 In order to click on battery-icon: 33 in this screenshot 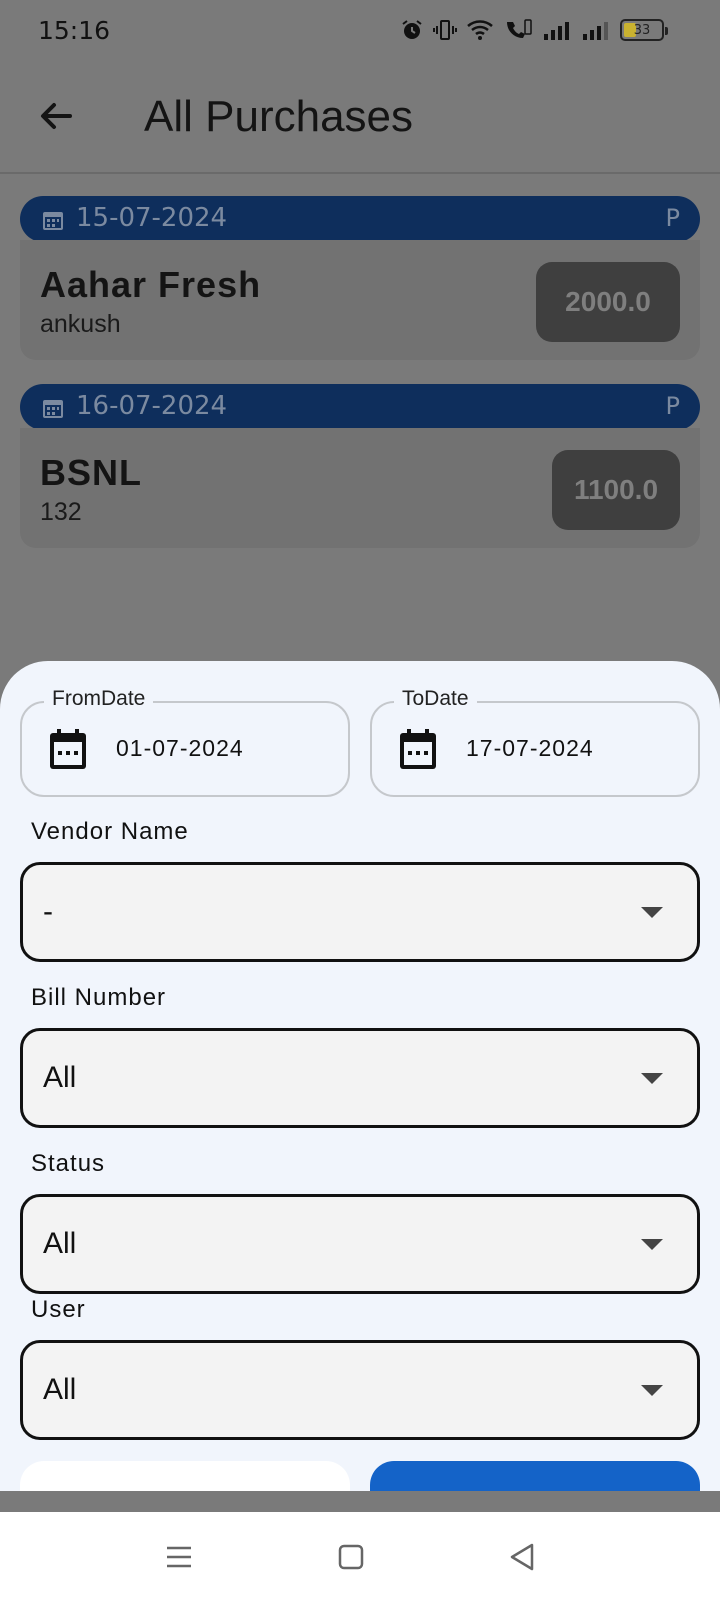, I will do `click(644, 30)`.